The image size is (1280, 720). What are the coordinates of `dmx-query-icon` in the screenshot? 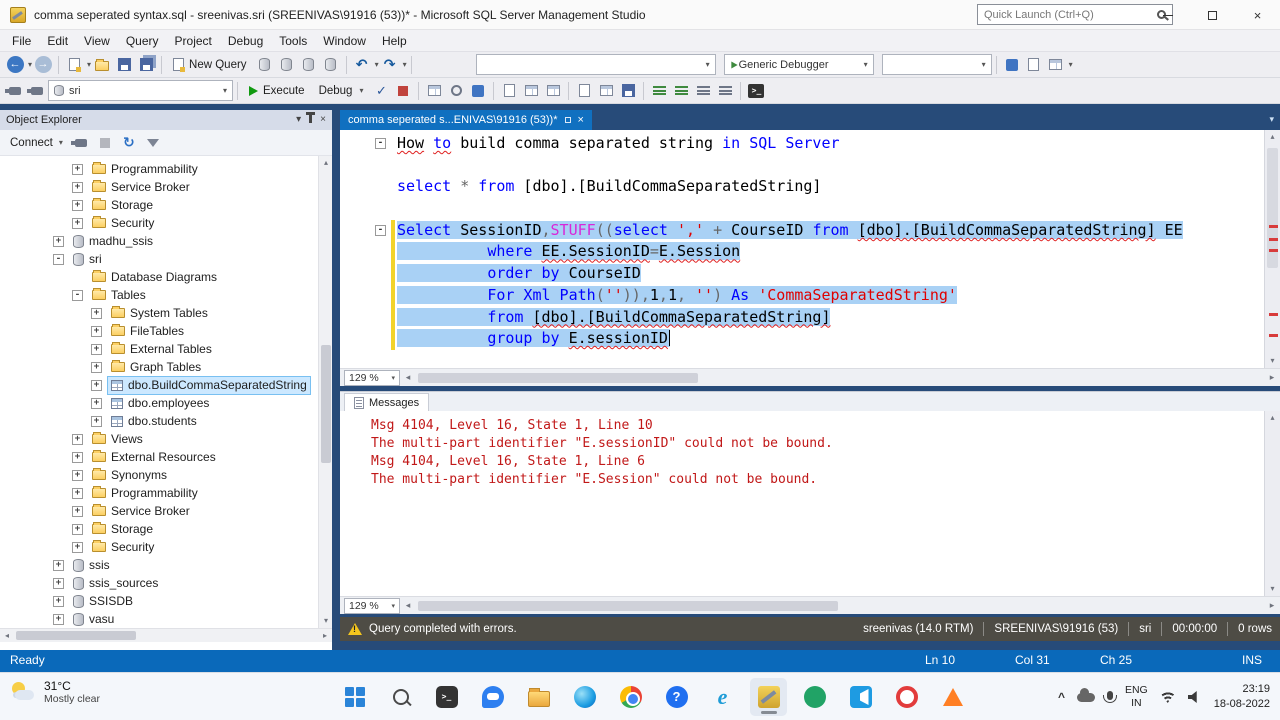 It's located at (309, 65).